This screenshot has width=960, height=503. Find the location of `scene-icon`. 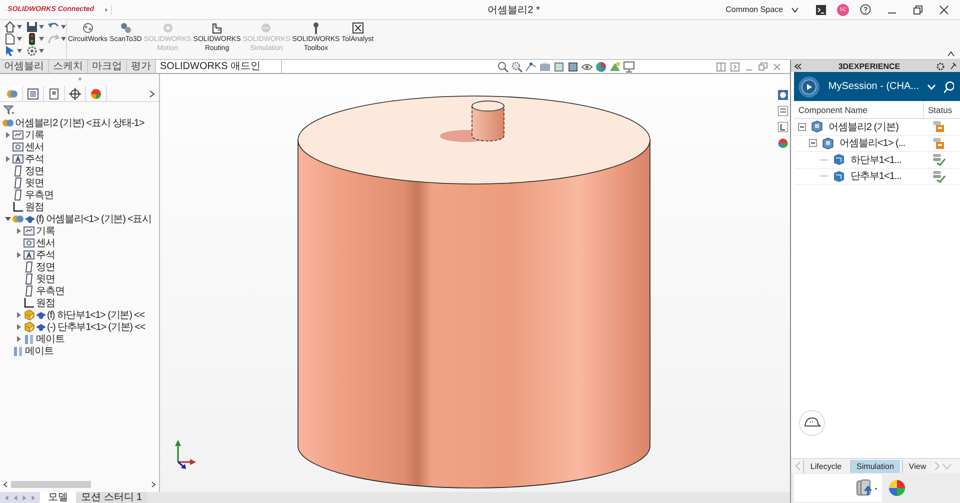

scene-icon is located at coordinates (615, 66).